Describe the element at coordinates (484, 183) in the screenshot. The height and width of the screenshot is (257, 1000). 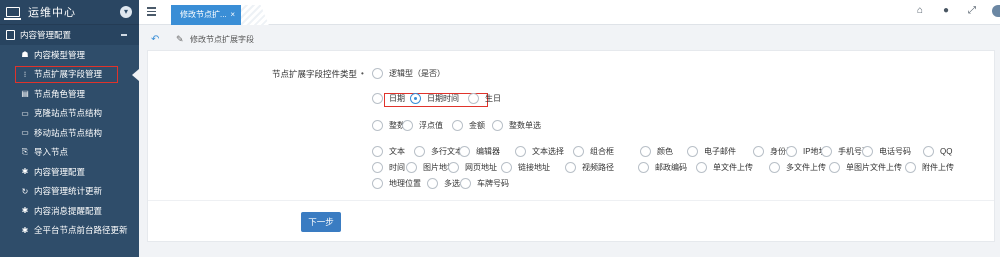
I see `field-type-option: 车牌号码` at that location.